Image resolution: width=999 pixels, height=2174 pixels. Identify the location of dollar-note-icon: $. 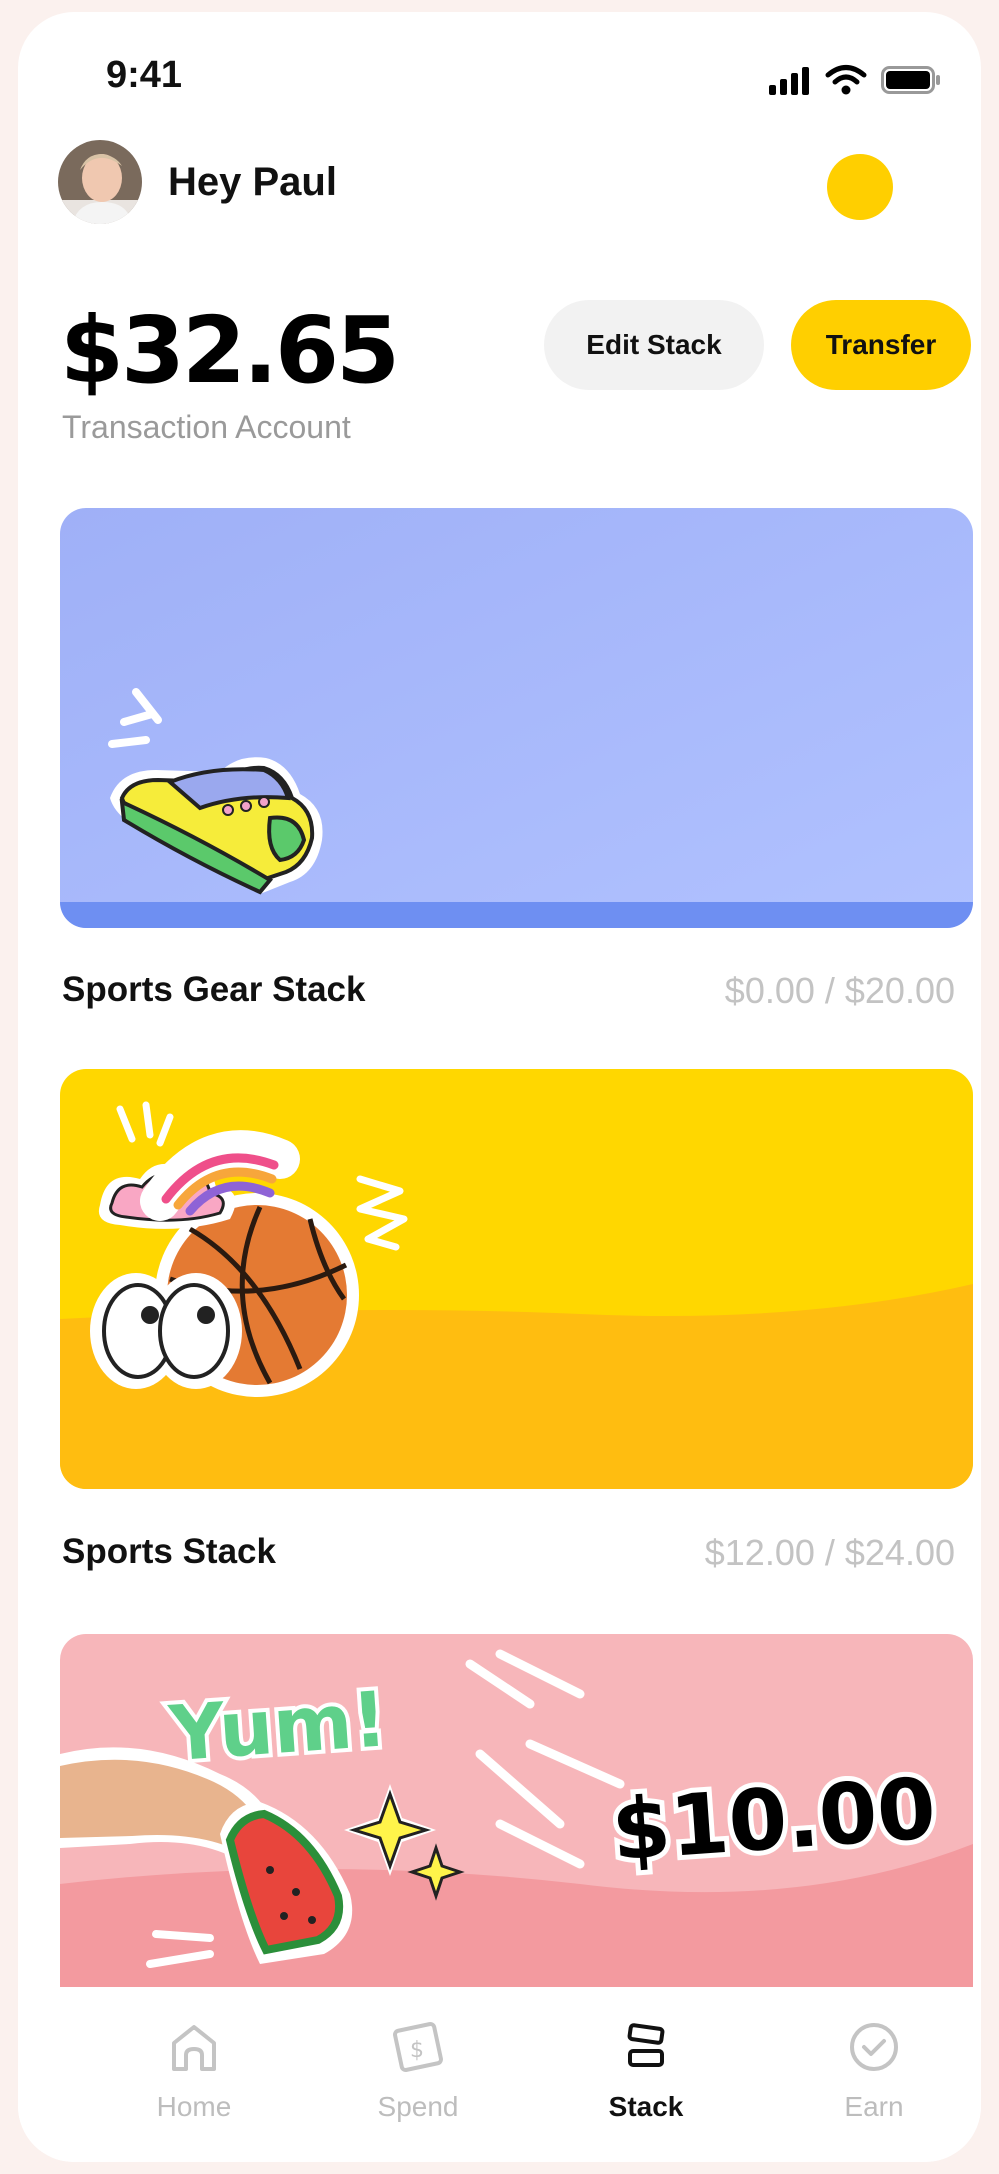
(418, 2047).